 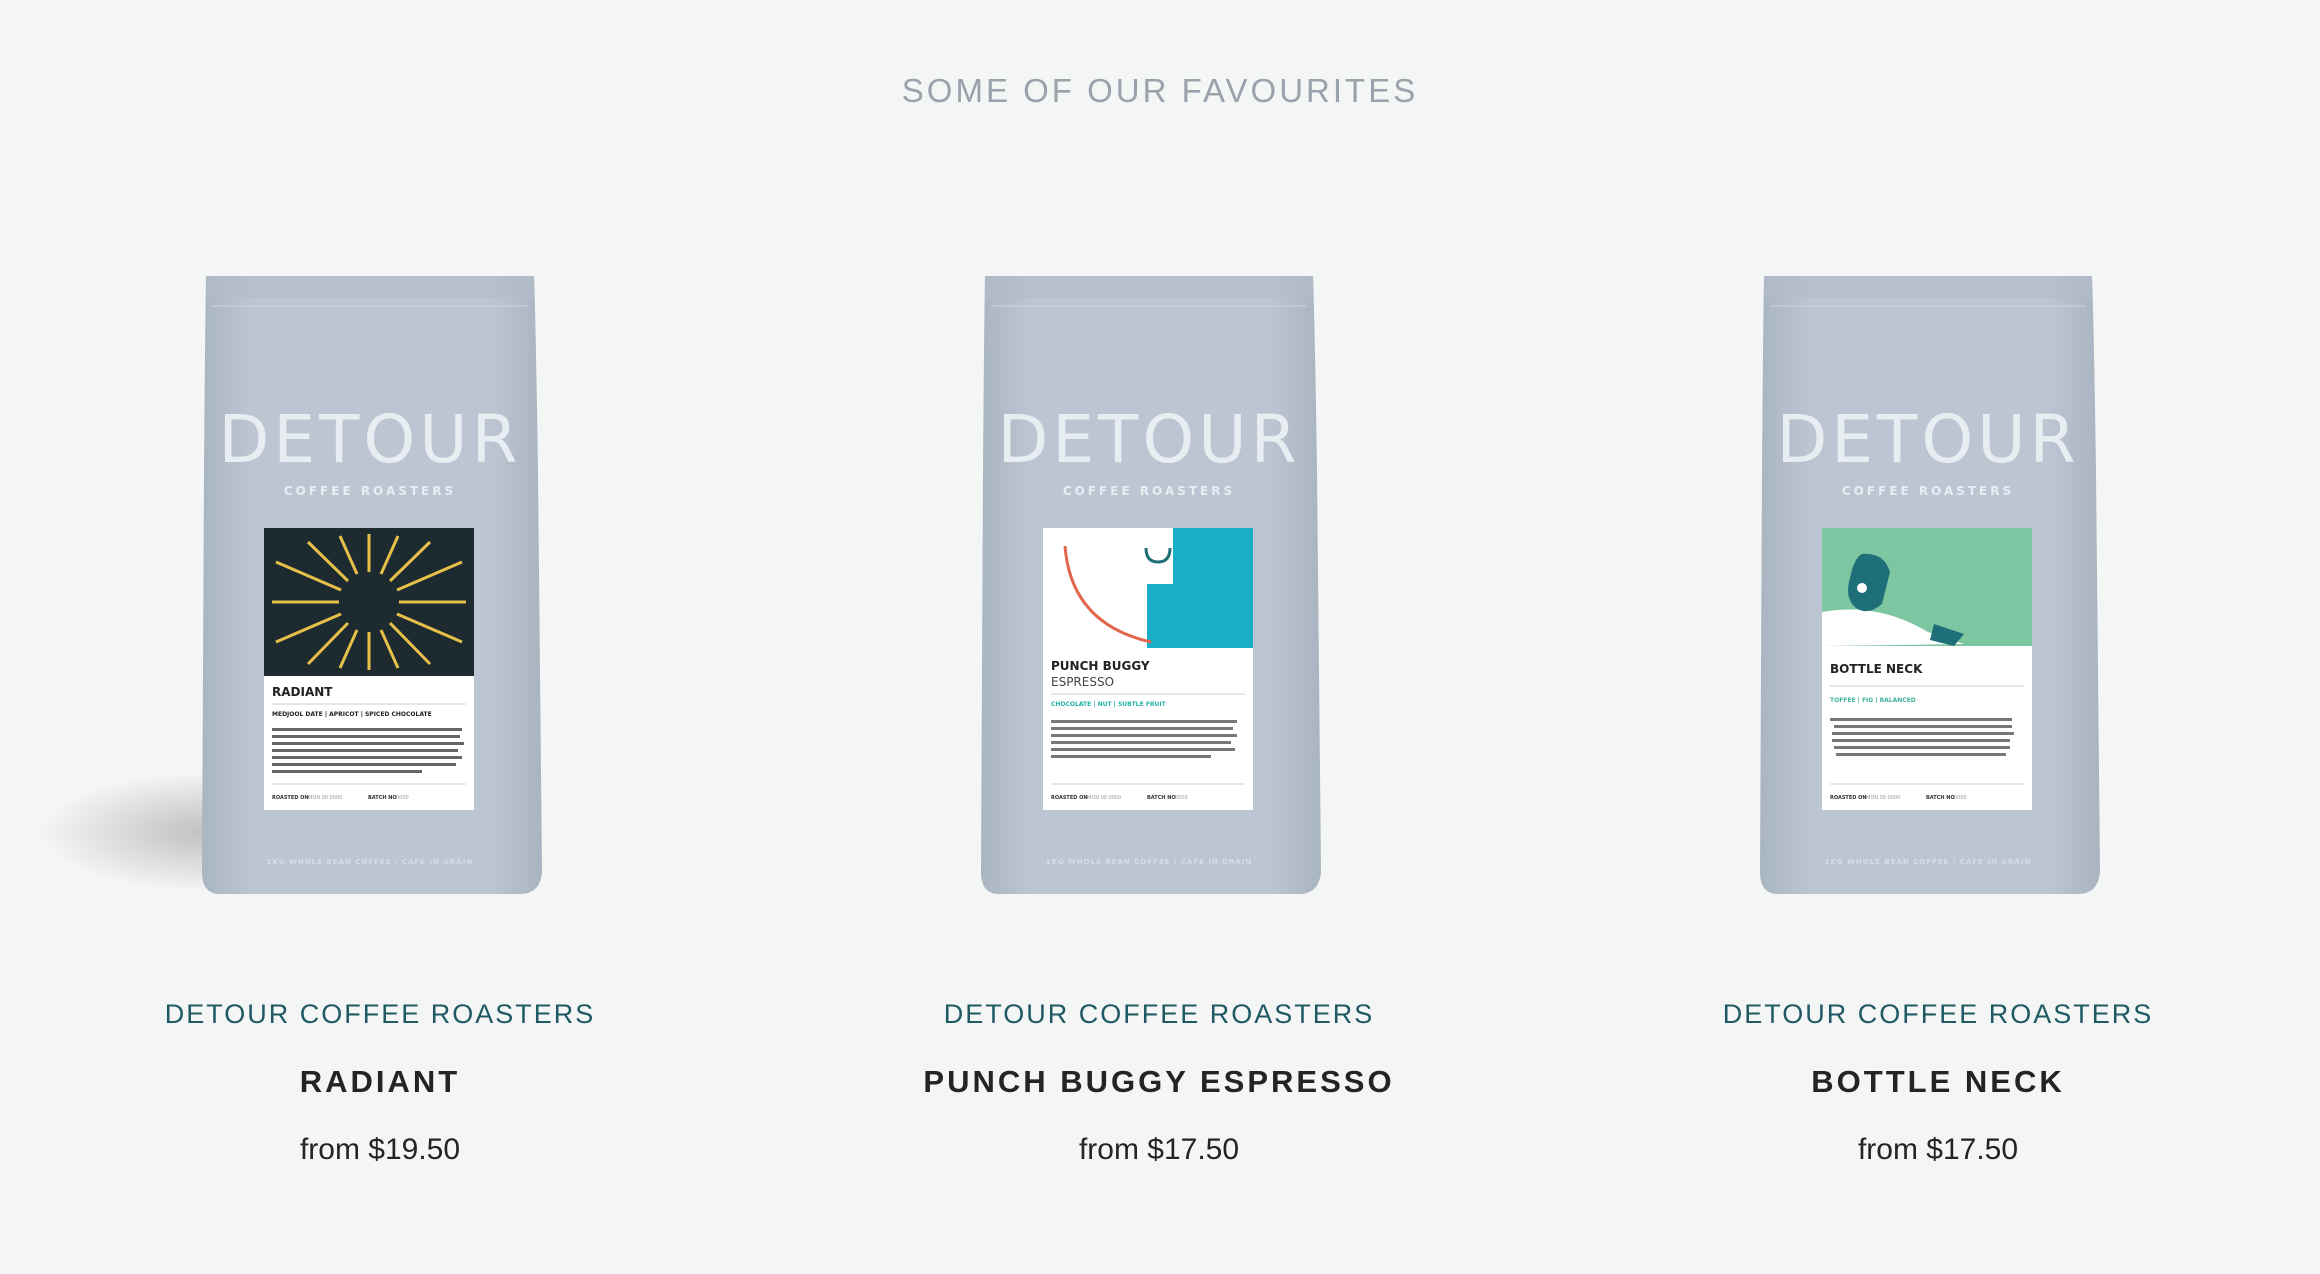 I want to click on label-notes: TOFFEE | FIG | BALANCED, so click(x=1873, y=700).